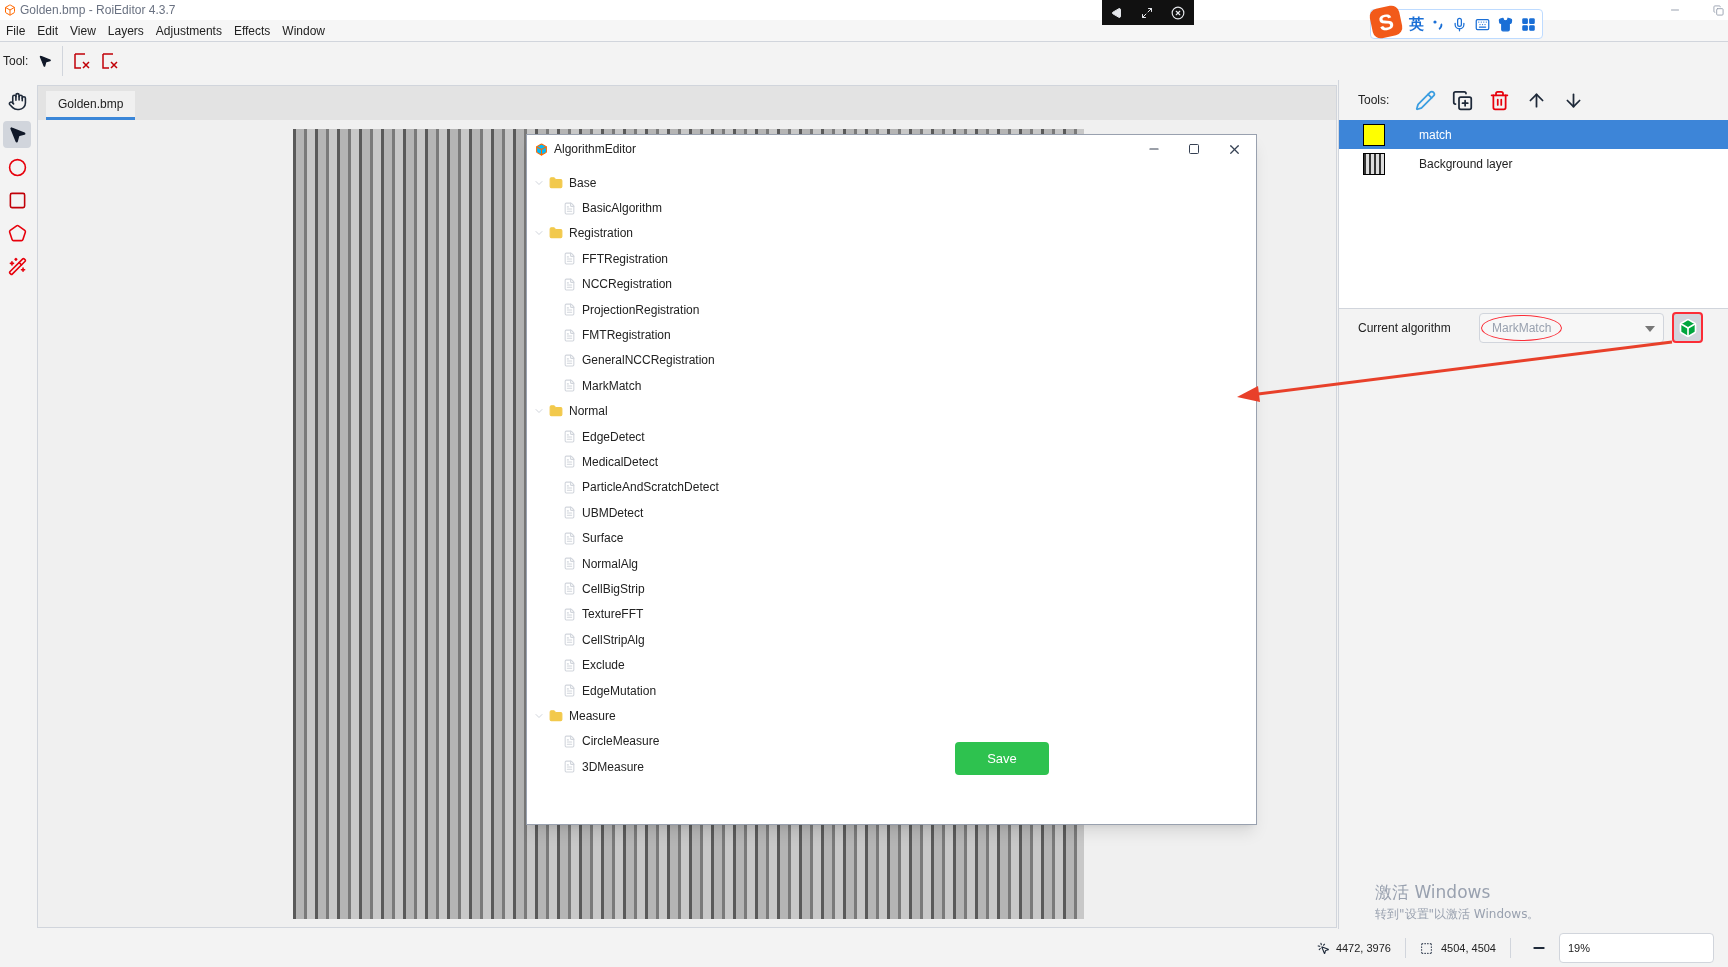 Image resolution: width=1728 pixels, height=967 pixels. Describe the element at coordinates (590, 640) in the screenshot. I see `tree-item: CellStripAlg` at that location.